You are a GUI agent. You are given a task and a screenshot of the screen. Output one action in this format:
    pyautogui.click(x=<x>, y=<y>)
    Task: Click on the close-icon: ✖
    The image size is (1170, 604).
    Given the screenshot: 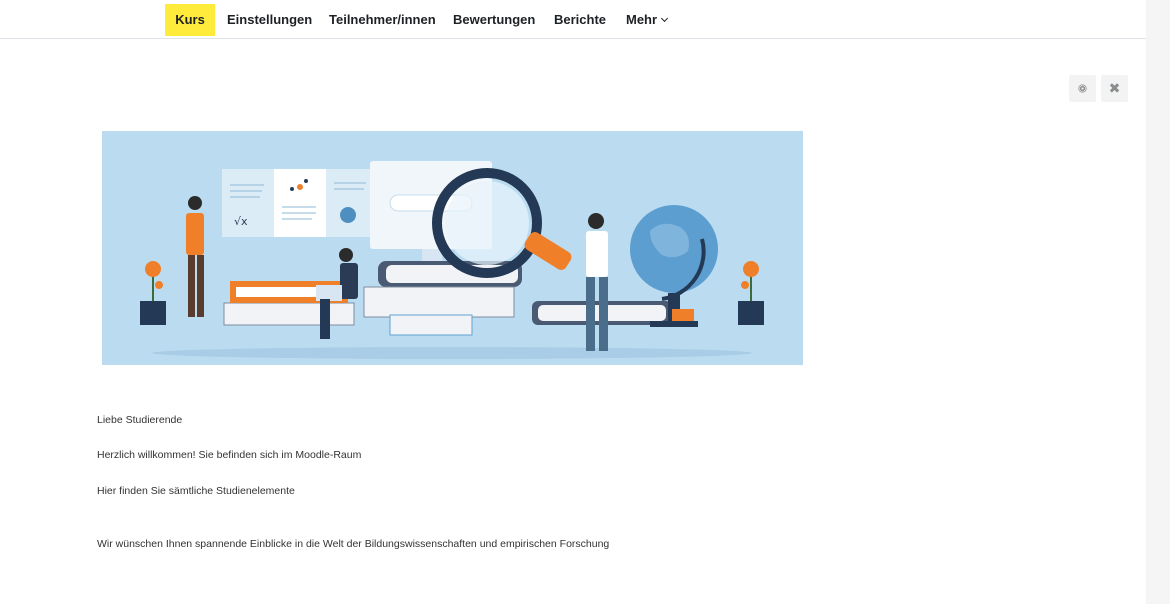 What is the action you would take?
    pyautogui.click(x=1114, y=88)
    